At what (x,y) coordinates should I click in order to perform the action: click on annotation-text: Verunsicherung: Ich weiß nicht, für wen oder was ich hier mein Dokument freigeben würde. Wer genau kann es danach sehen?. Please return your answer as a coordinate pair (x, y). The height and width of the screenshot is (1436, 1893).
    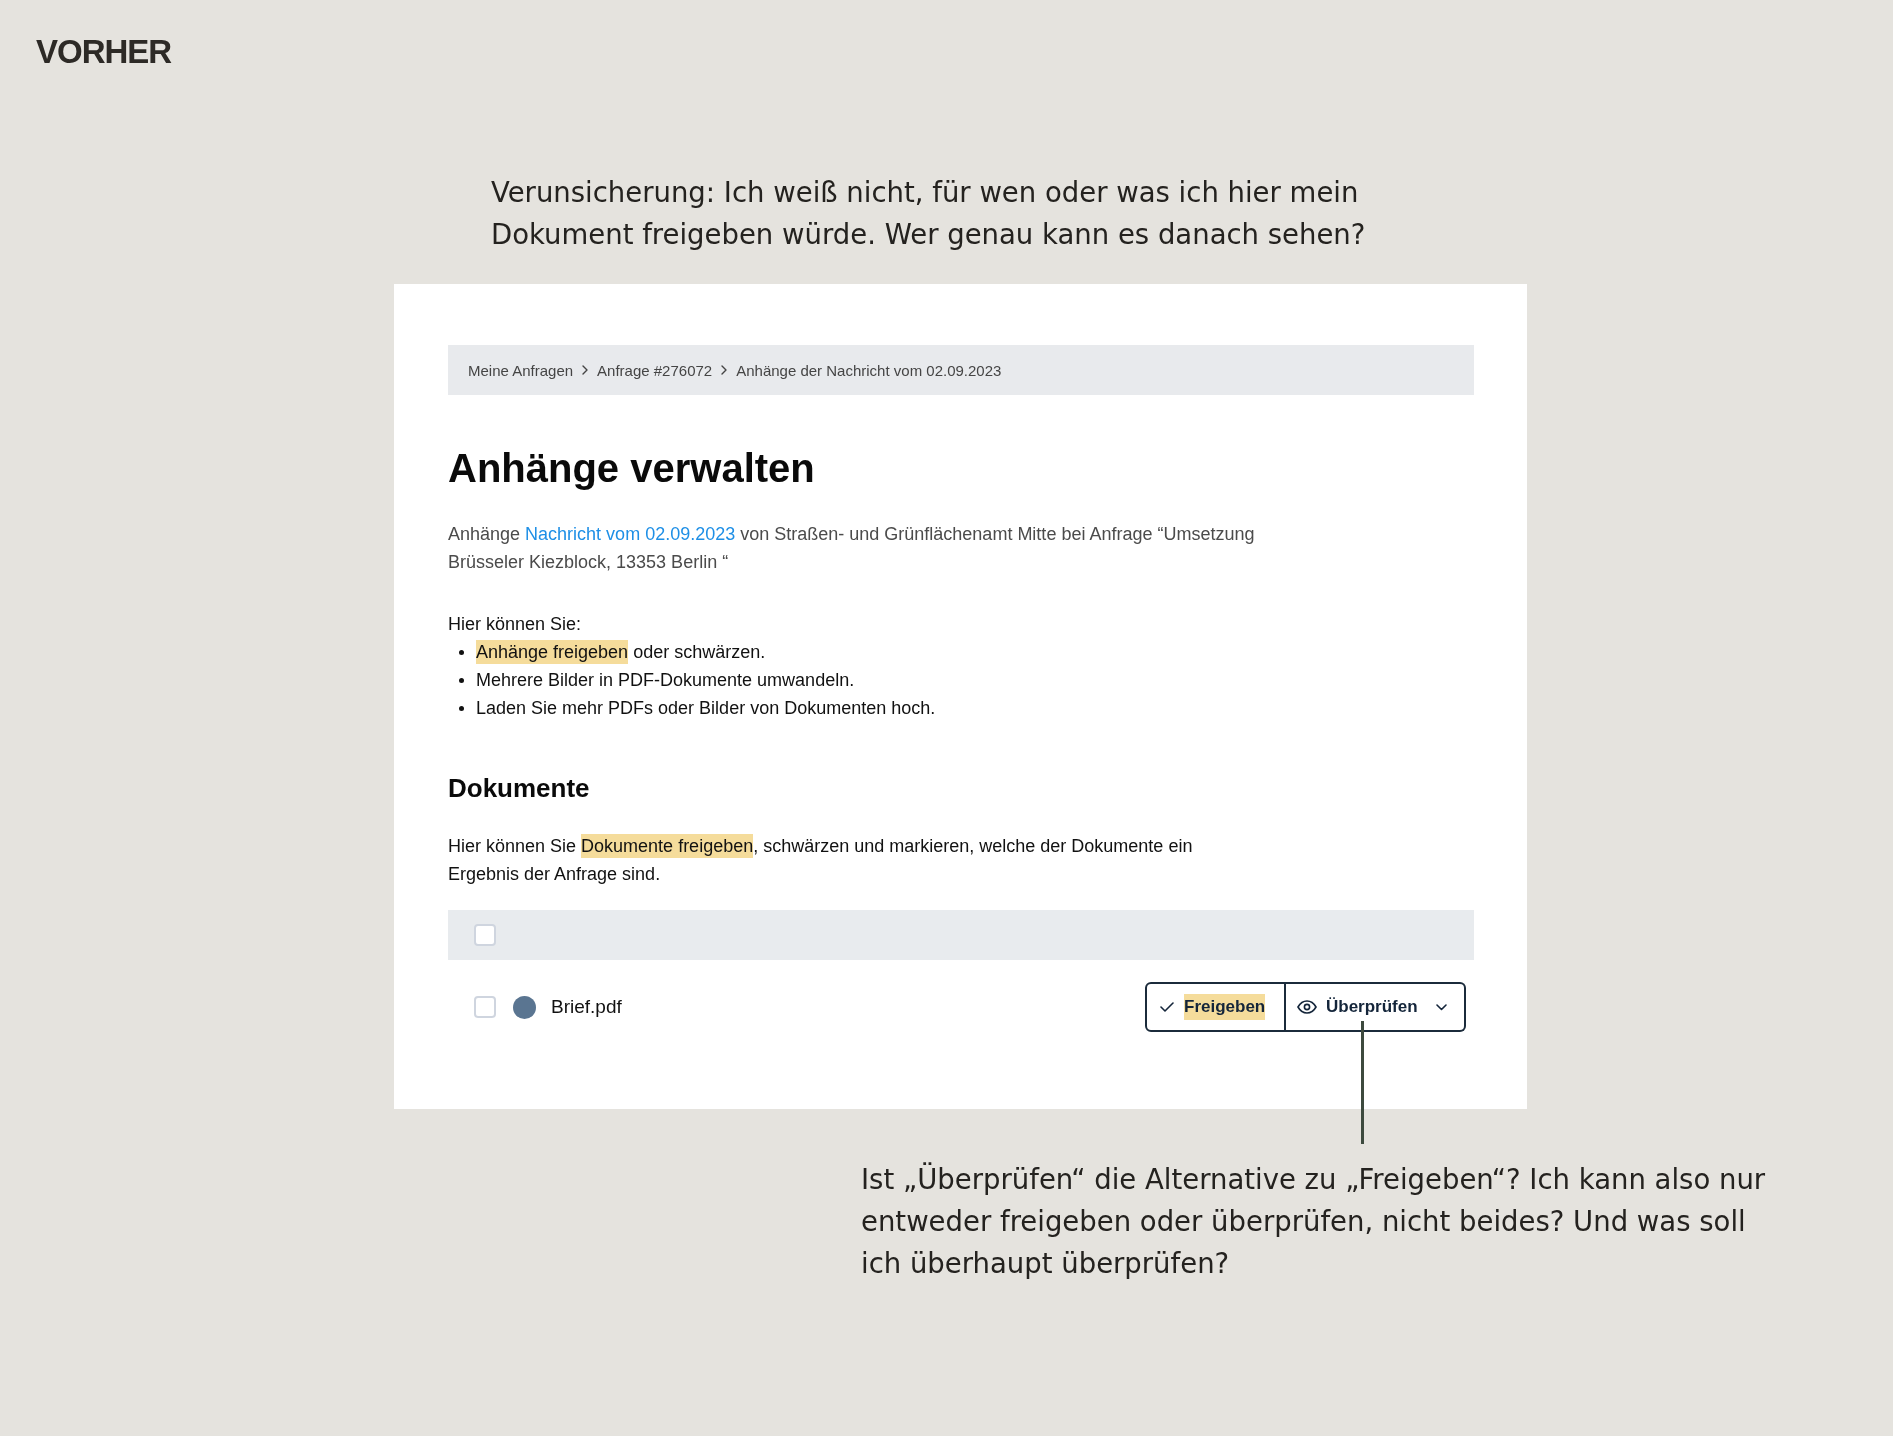
    Looking at the image, I should click on (929, 213).